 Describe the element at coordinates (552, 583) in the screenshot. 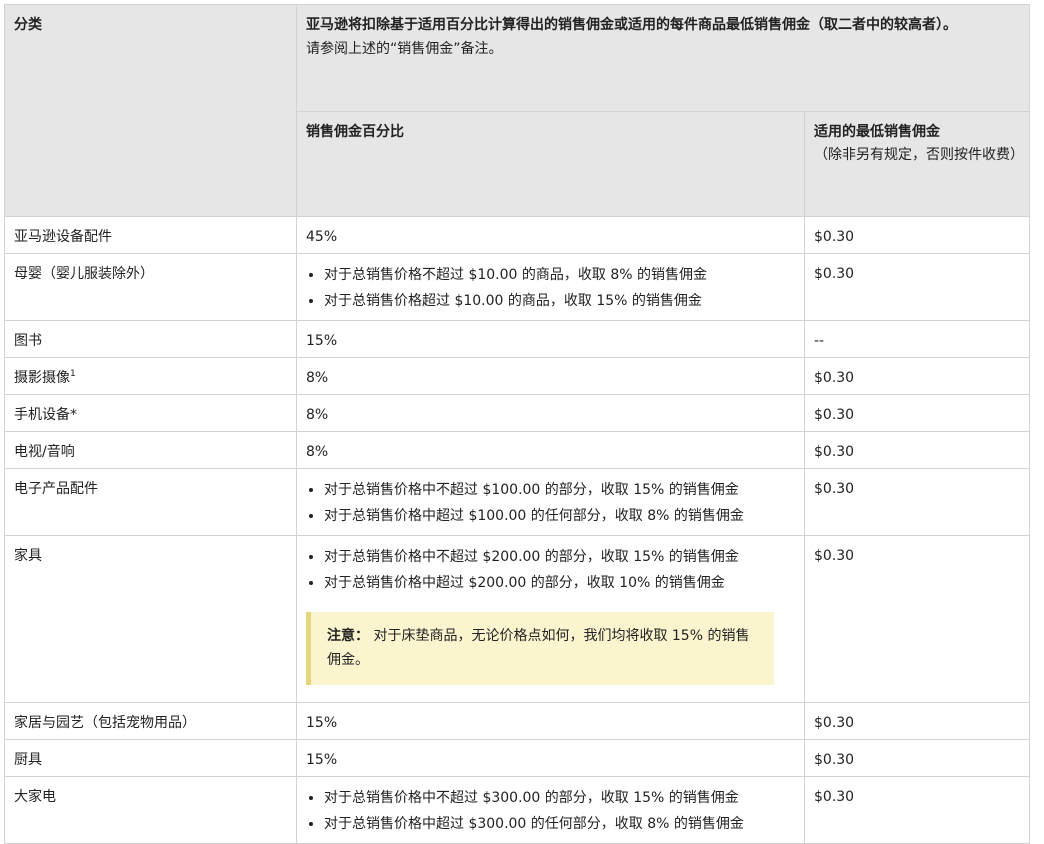

I see `list-item: 对于总销售价格中超过 $200.00 的部分，收取 10% 的销售佣金` at that location.